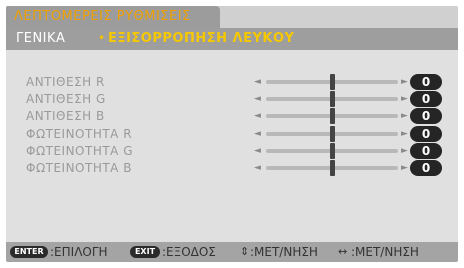 The width and height of the screenshot is (464, 268). What do you see at coordinates (232, 17) in the screenshot?
I see `title-bar: ΛΕΠΤΟΜΕΡΕΙΣ ΡΥΘΜΙΣΕΙΣ` at bounding box center [232, 17].